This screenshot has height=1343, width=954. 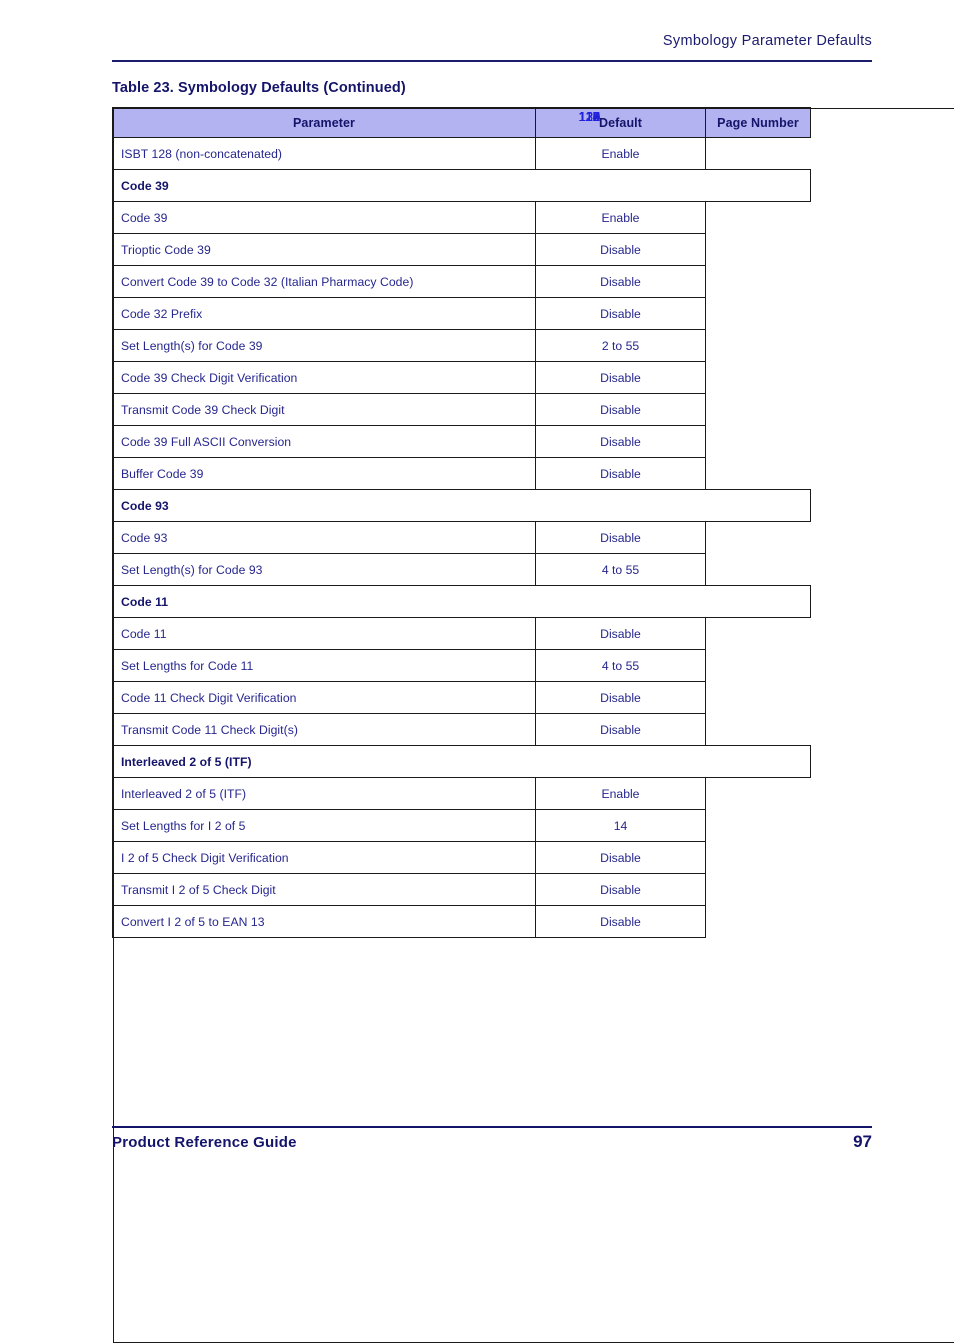 I want to click on table-caption: Table 23. Symbology Defaults (Continued), so click(x=259, y=88).